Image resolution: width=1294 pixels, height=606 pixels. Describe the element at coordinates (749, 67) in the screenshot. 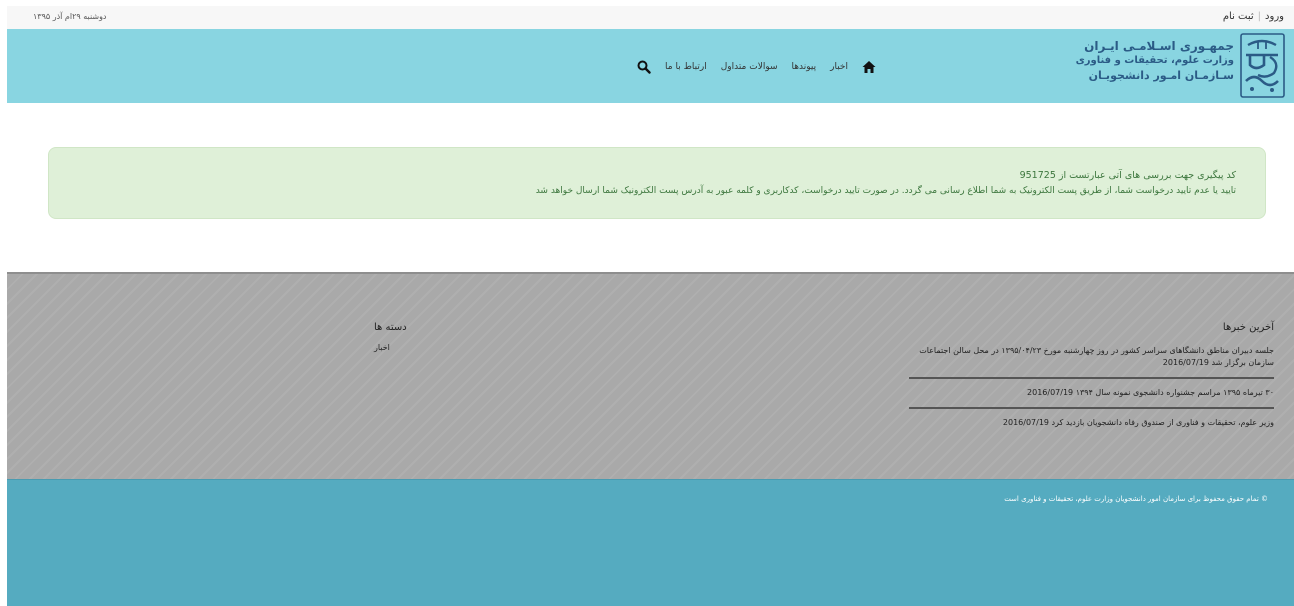

I see `nav-item-faq: سوالات متداول` at that location.